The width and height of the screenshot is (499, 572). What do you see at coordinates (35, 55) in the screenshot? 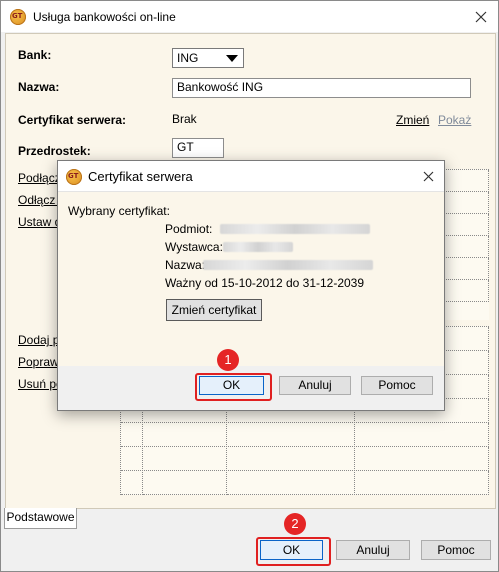
I see `bank-label: Bank:` at bounding box center [35, 55].